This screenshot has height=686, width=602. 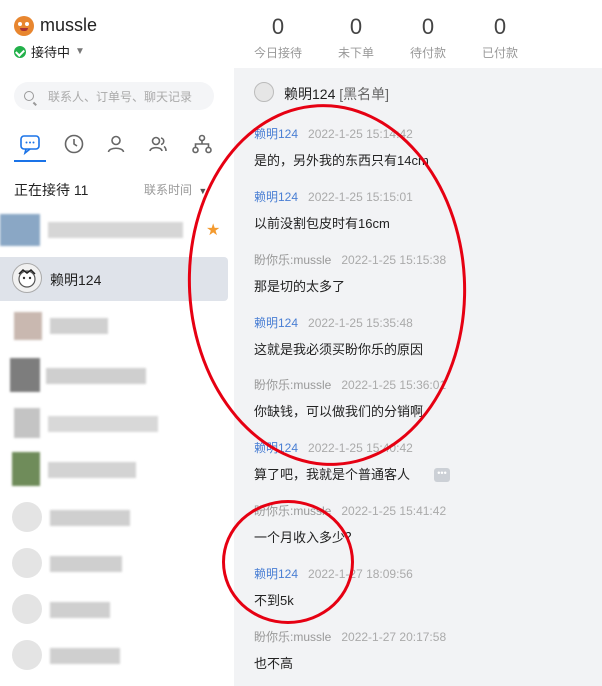 I want to click on message-time: 2022-1-25 15:15:38, so click(x=394, y=260).